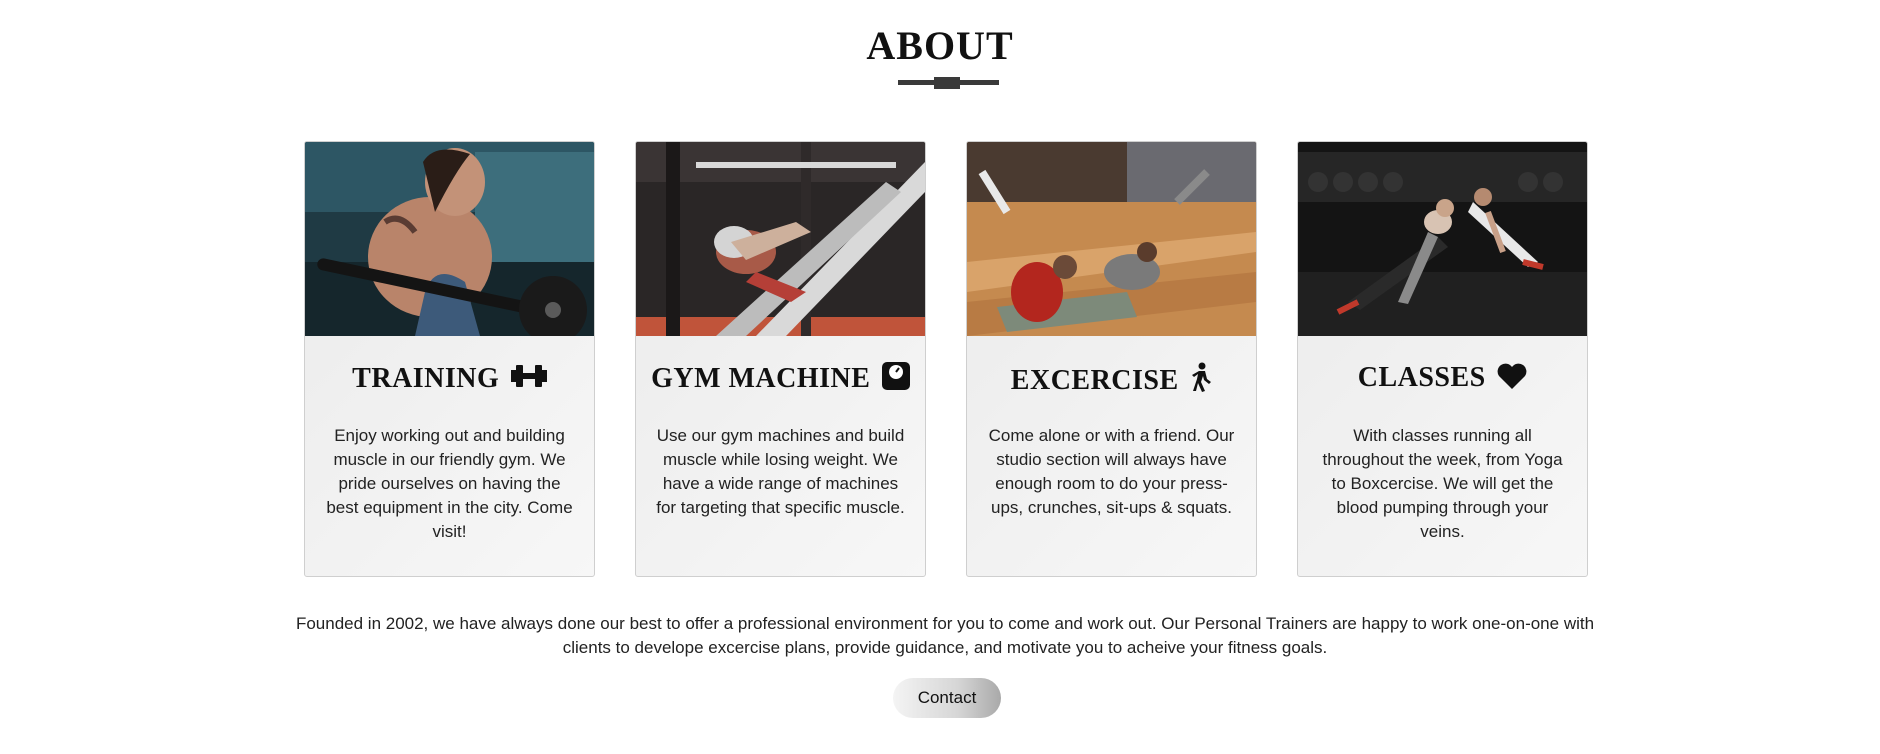 The height and width of the screenshot is (754, 1880). What do you see at coordinates (1094, 380) in the screenshot?
I see `card-title-text: EXCERCISE` at bounding box center [1094, 380].